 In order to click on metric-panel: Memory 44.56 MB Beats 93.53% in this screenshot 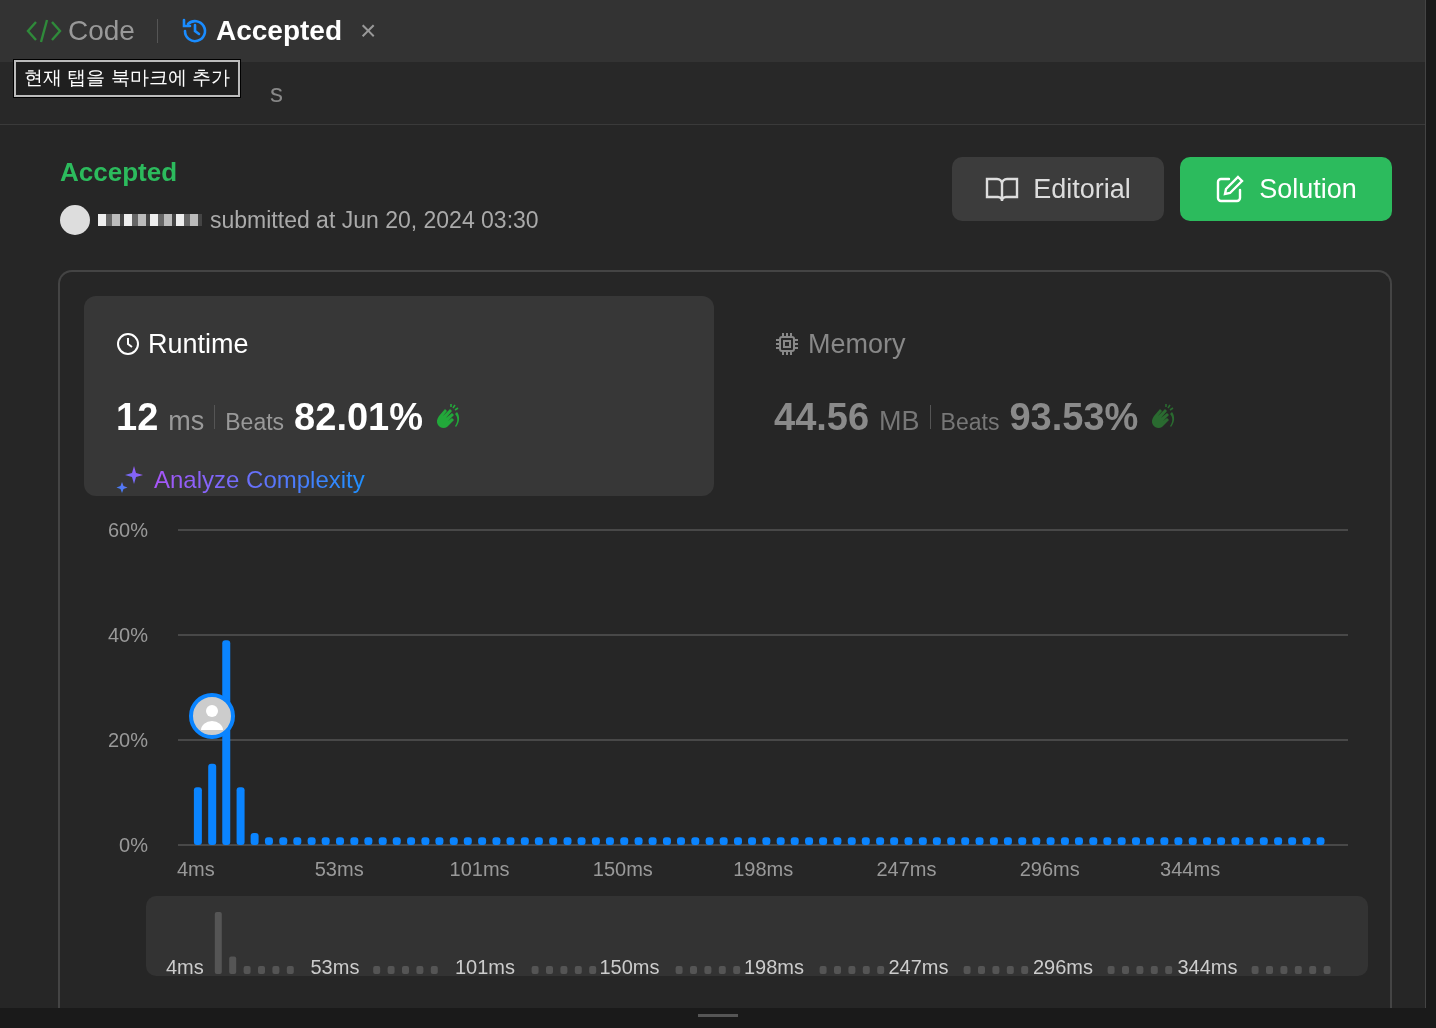, I will do `click(1029, 396)`.